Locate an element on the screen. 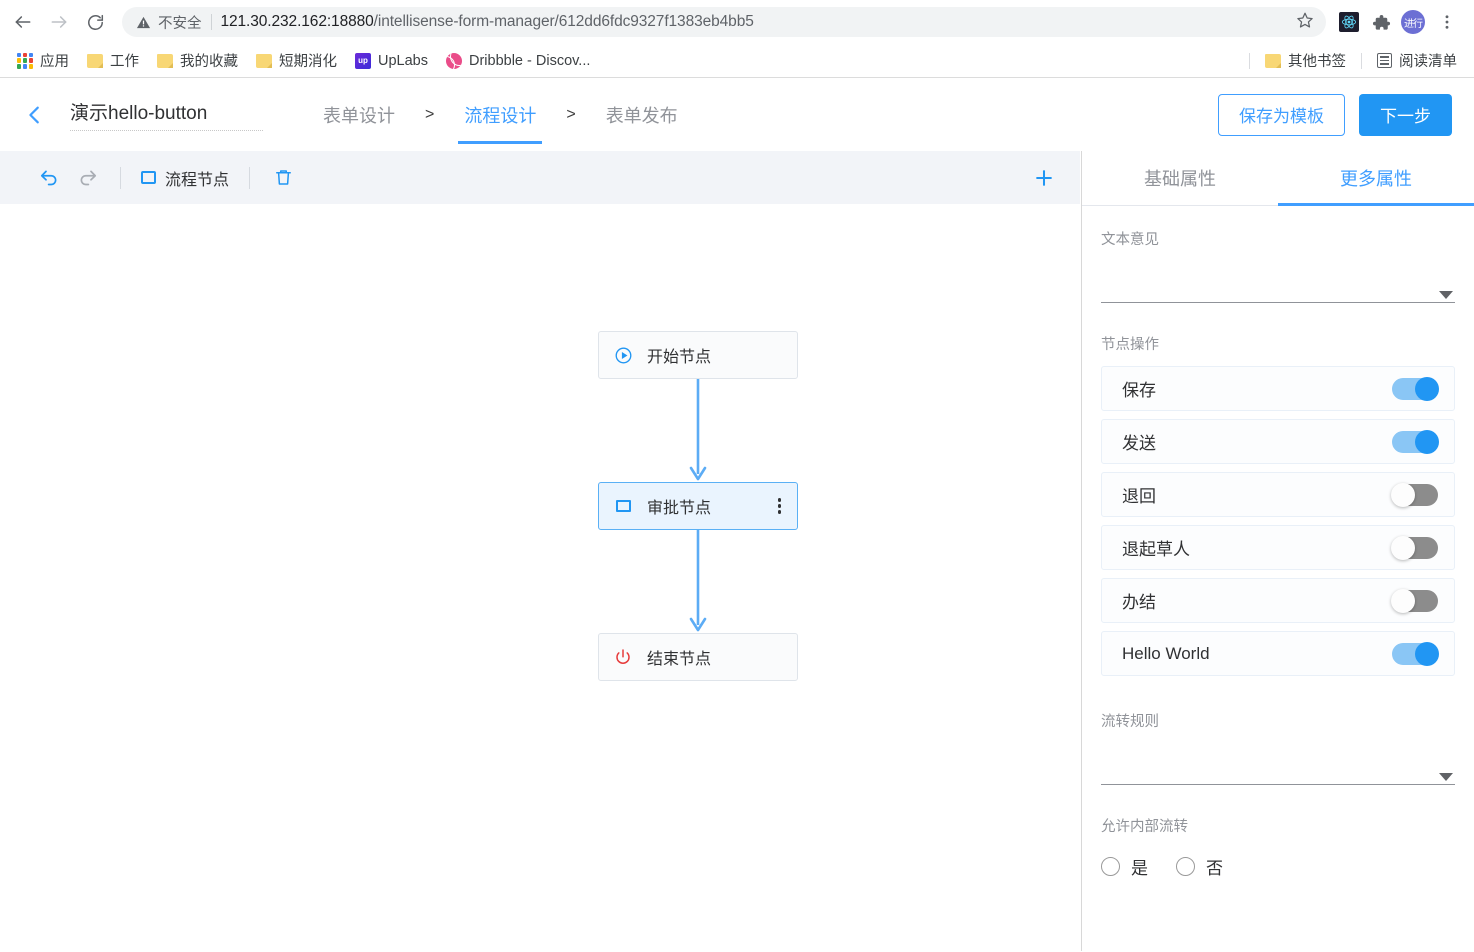 This screenshot has width=1474, height=952. tab-label: 更多属性 is located at coordinates (1376, 179).